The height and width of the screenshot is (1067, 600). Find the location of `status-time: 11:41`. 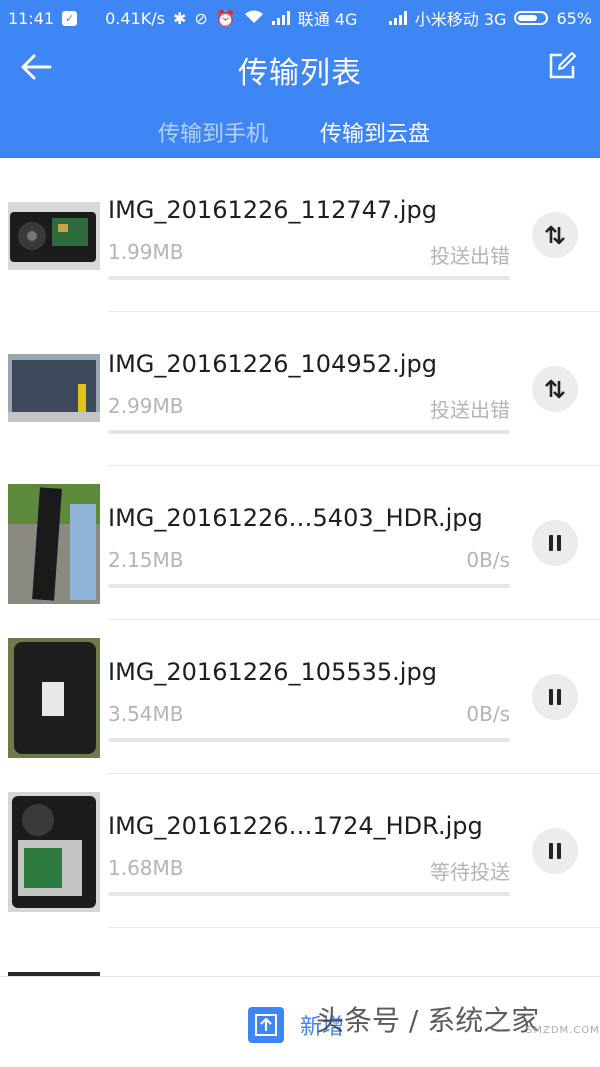

status-time: 11:41 is located at coordinates (31, 18).